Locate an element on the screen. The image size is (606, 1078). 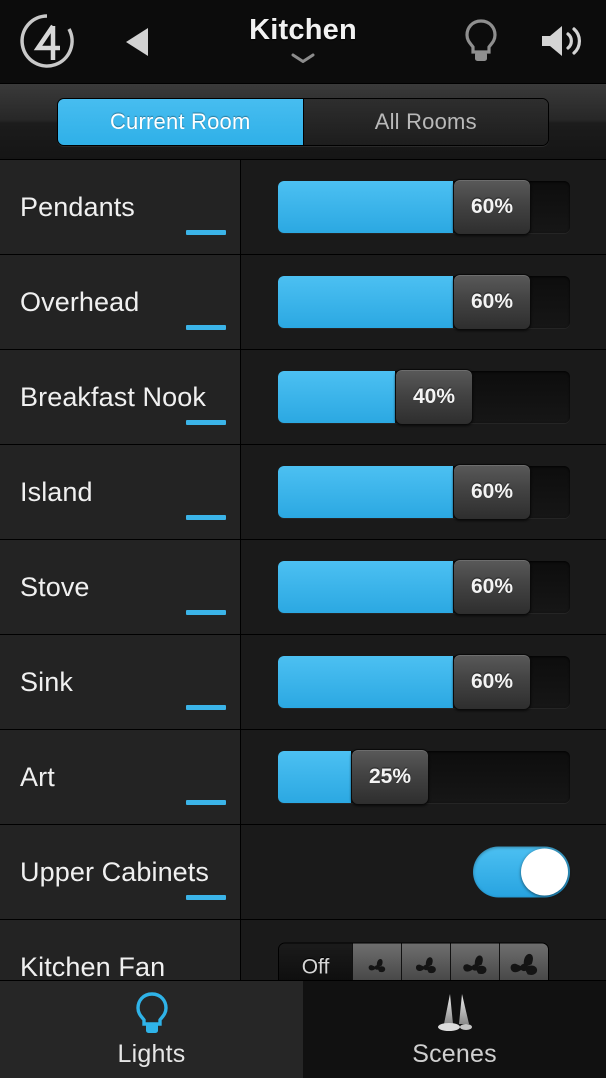
dimmer-slider-thumb: 25% is located at coordinates (390, 777).